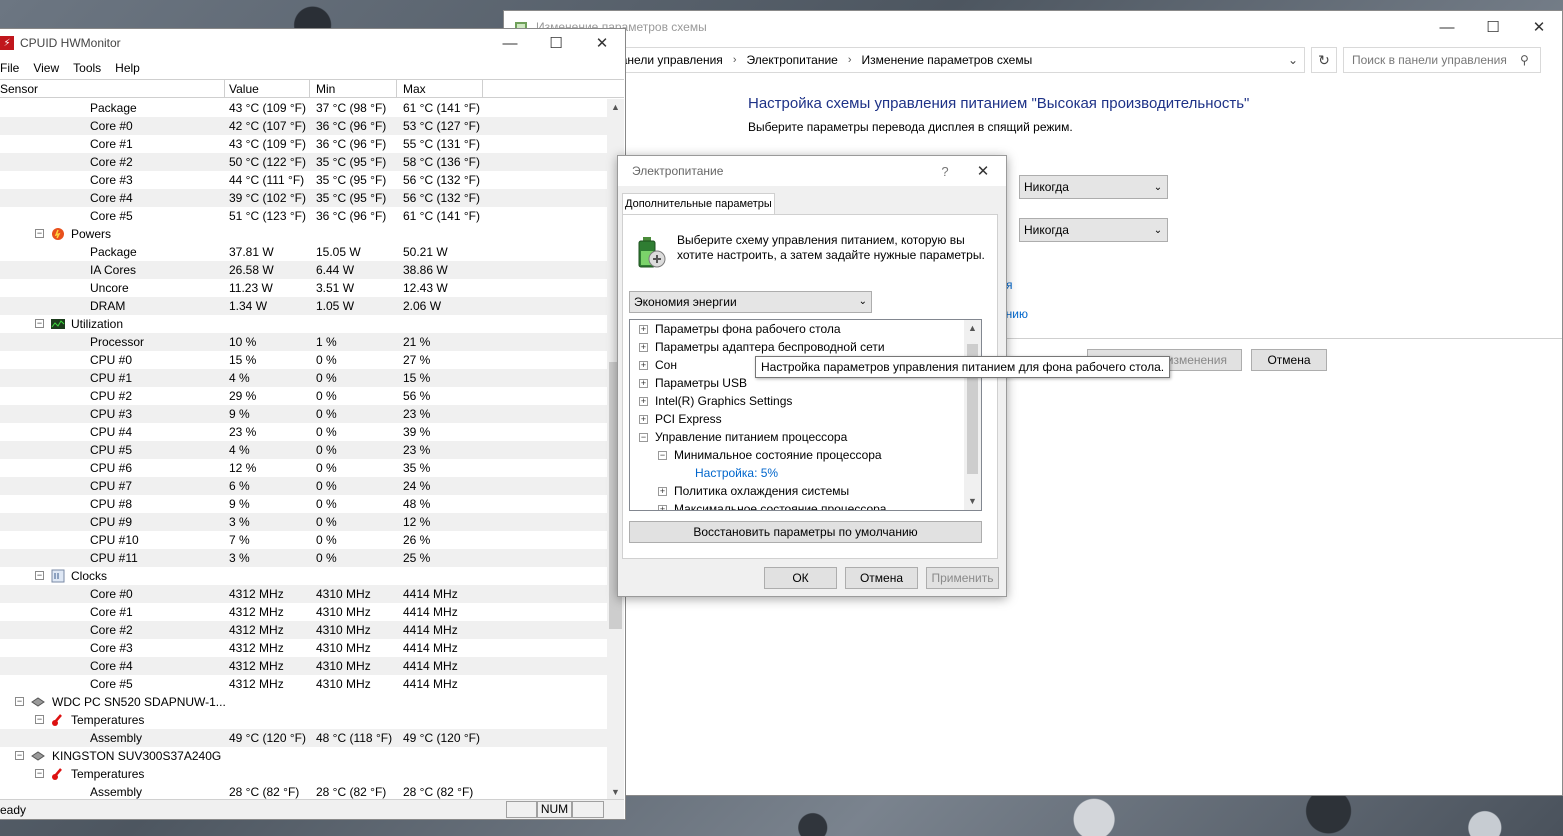 Image resolution: width=1563 pixels, height=836 pixels. I want to click on power-dialog-titlebar: Электропитание ? ✕, so click(812, 171).